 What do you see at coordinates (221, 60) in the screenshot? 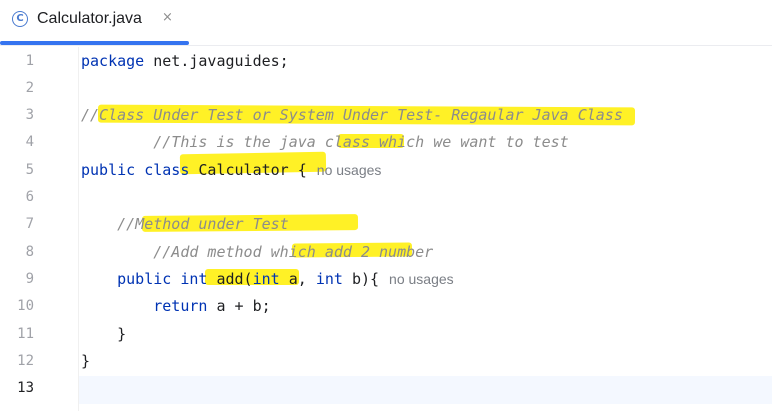
I see `code-token: net.javaguides;` at bounding box center [221, 60].